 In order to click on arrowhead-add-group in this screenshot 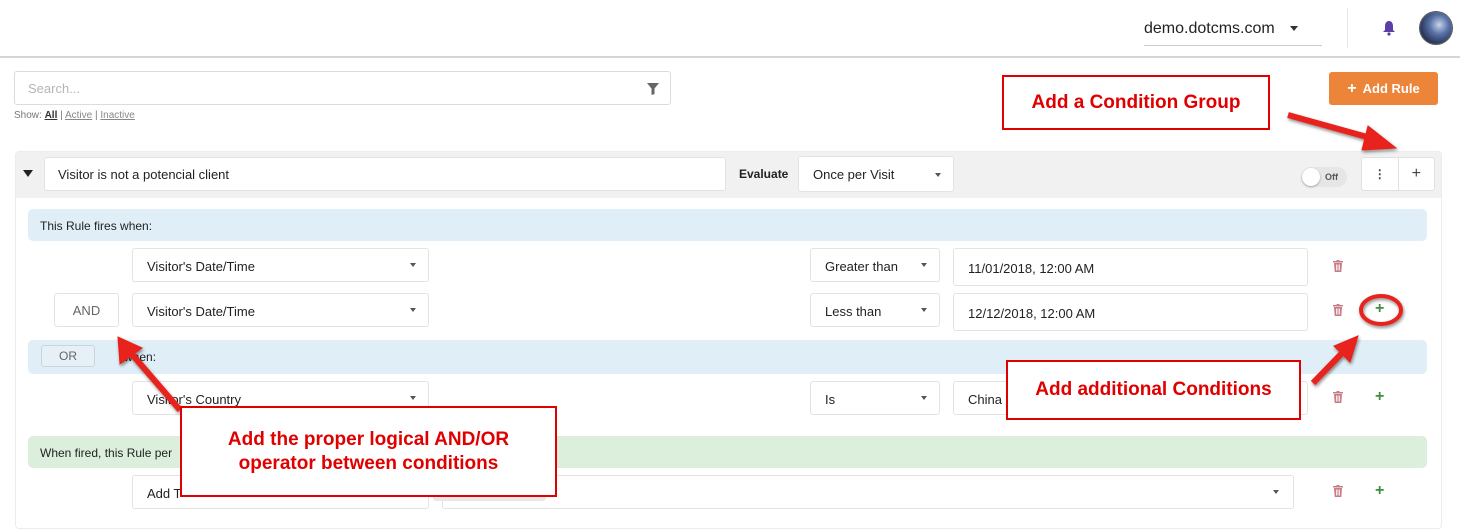, I will do `click(1379, 138)`.